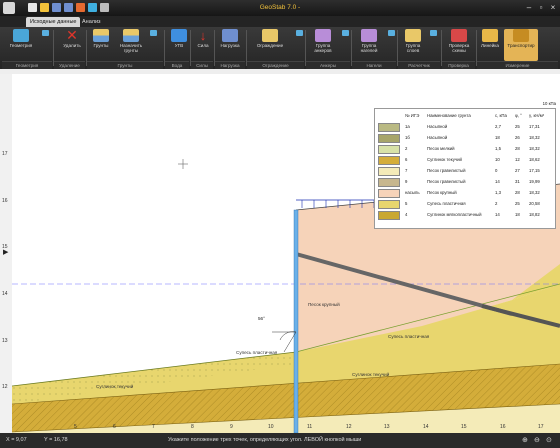 The image size is (560, 448). What do you see at coordinates (323, 48) in the screenshot?
I see `anchor-group-label: Группа анкеров` at bounding box center [323, 48].